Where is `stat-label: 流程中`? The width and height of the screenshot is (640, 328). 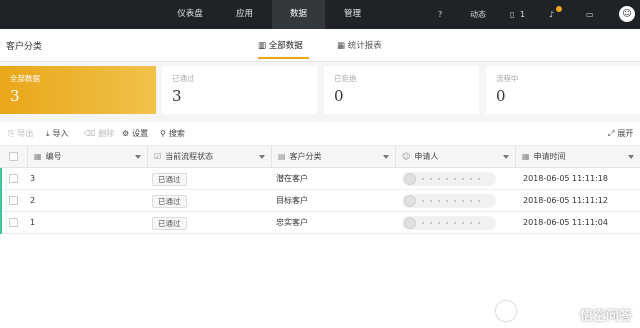 stat-label: 流程中 is located at coordinates (507, 78).